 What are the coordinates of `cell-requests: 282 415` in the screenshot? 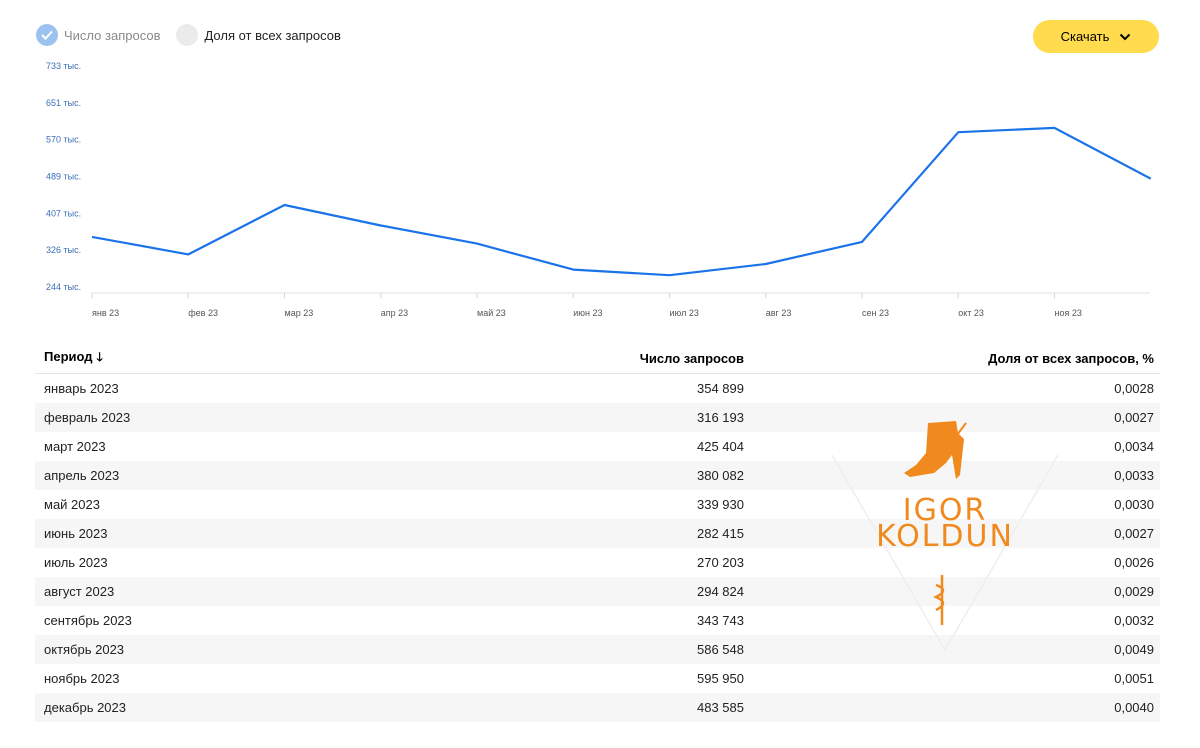 It's located at (720, 533).